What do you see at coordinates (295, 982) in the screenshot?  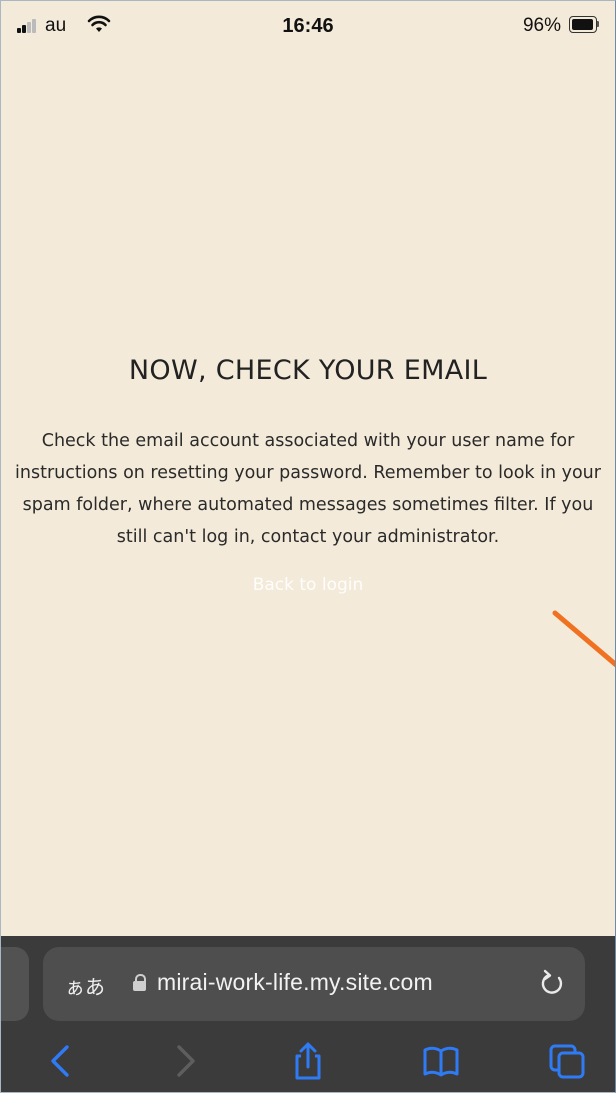 I see `url-text: mirai-work-life.my.site.com` at bounding box center [295, 982].